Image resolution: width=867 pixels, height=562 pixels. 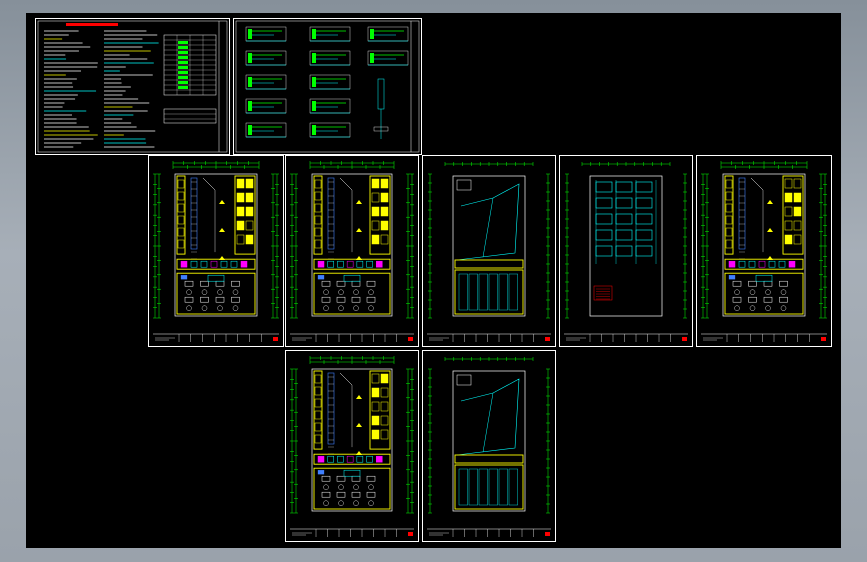 I want to click on sheet-design-notes, so click(x=132, y=86).